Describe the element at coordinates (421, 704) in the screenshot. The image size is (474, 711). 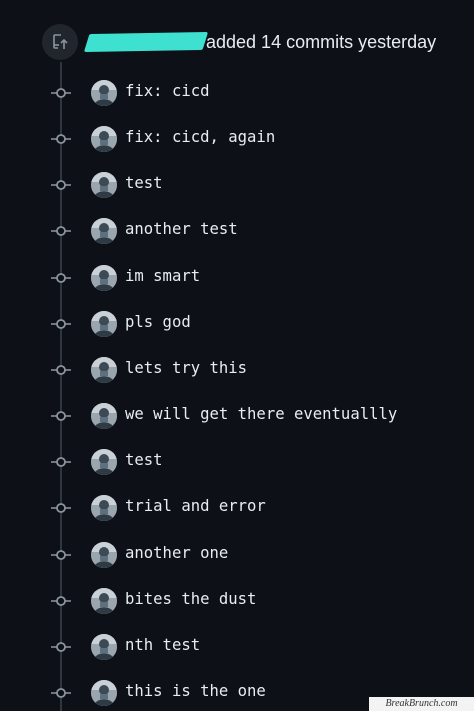
I see `watermark: BreakBrunch.com` at that location.